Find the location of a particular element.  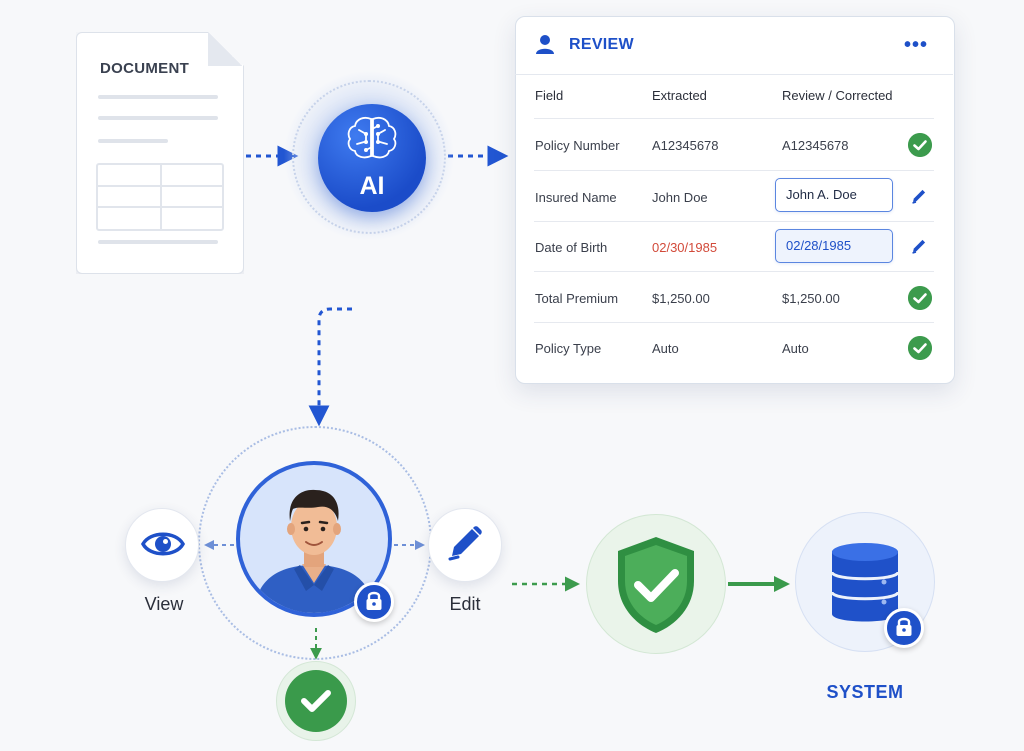

edit-label: Edit is located at coordinates (465, 604).